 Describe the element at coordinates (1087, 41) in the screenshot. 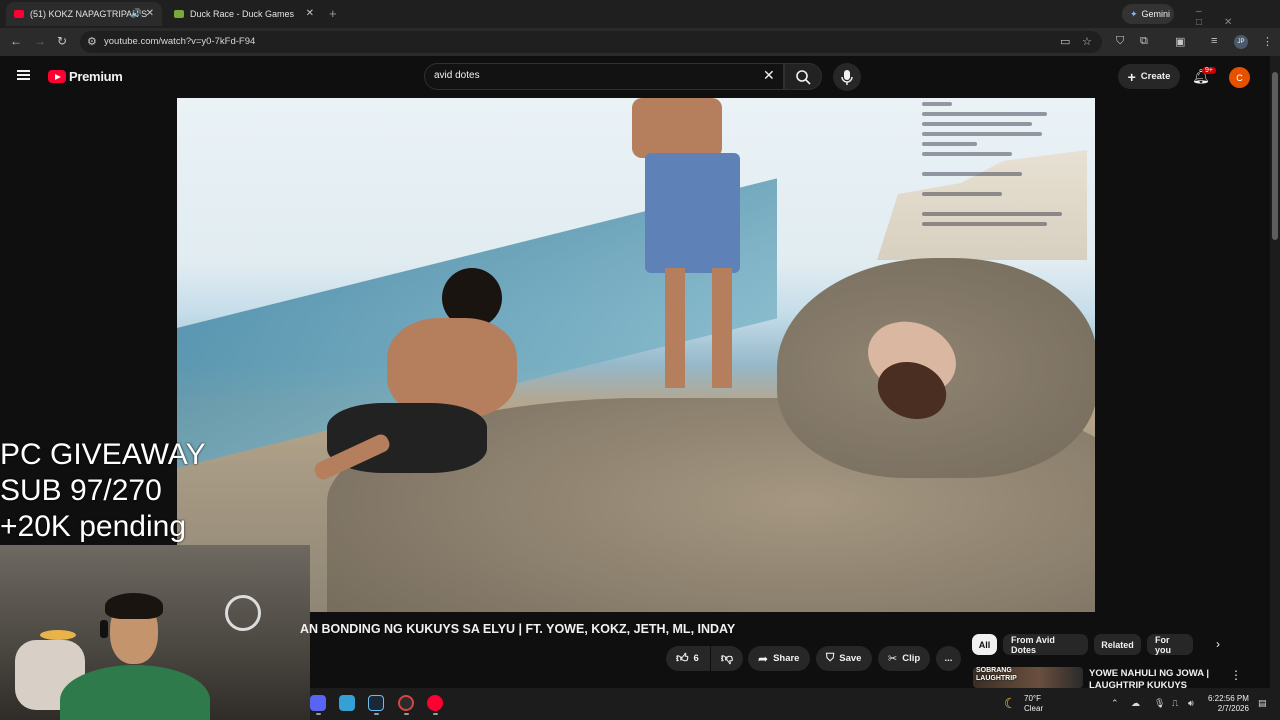

I see `bookmark-star-icon: ☆` at that location.